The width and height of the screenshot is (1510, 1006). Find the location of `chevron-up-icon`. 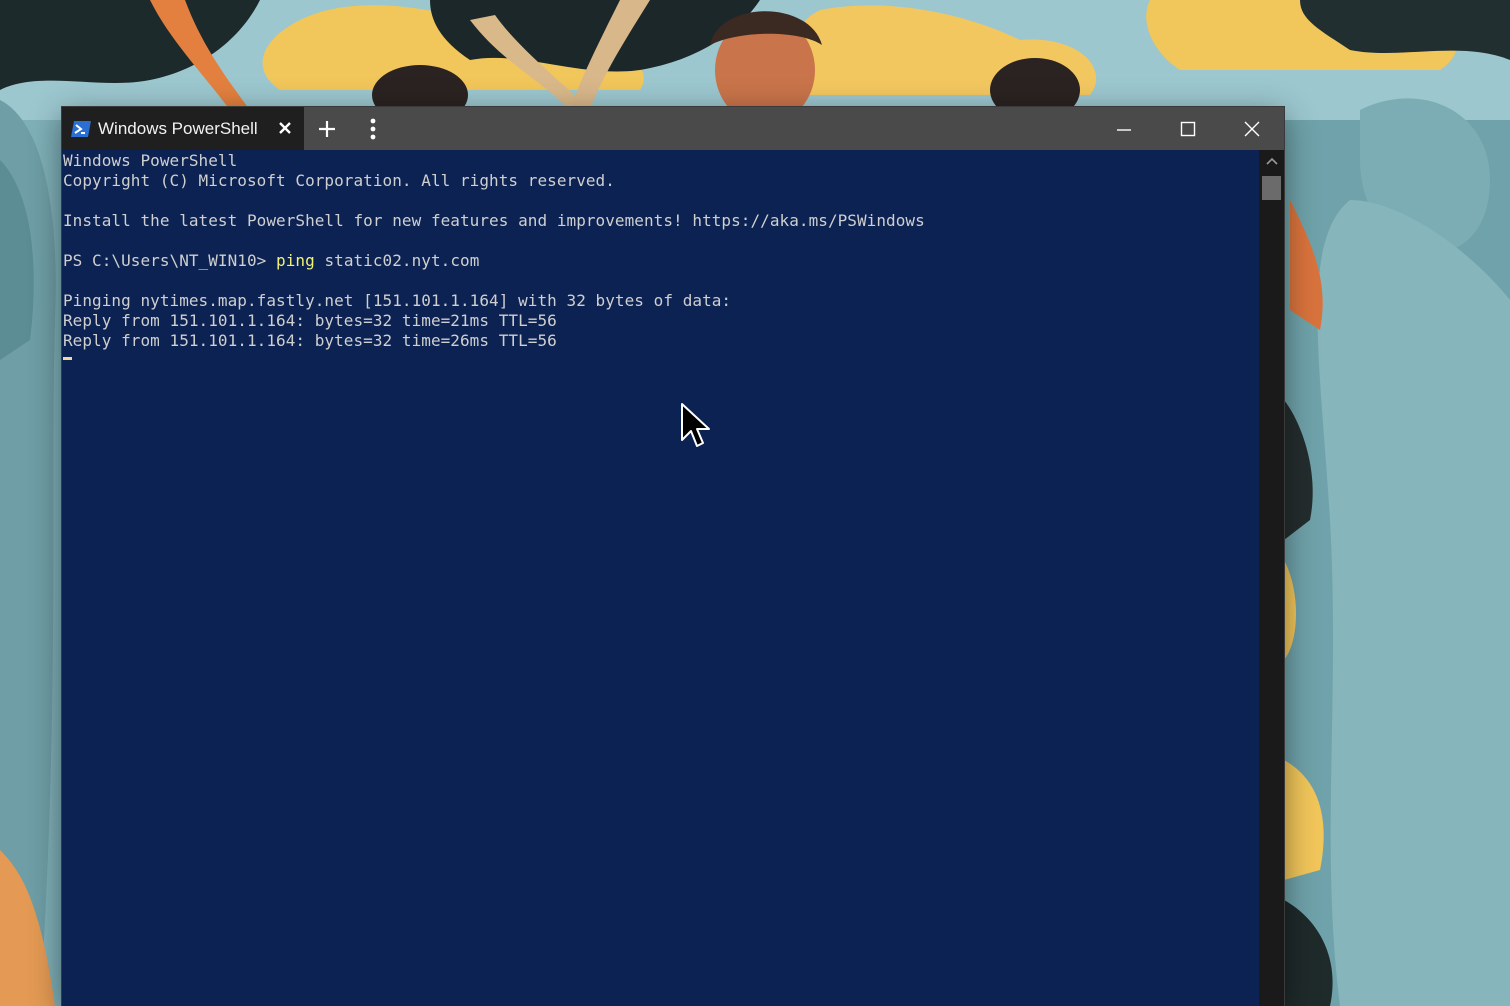

chevron-up-icon is located at coordinates (1271, 161).